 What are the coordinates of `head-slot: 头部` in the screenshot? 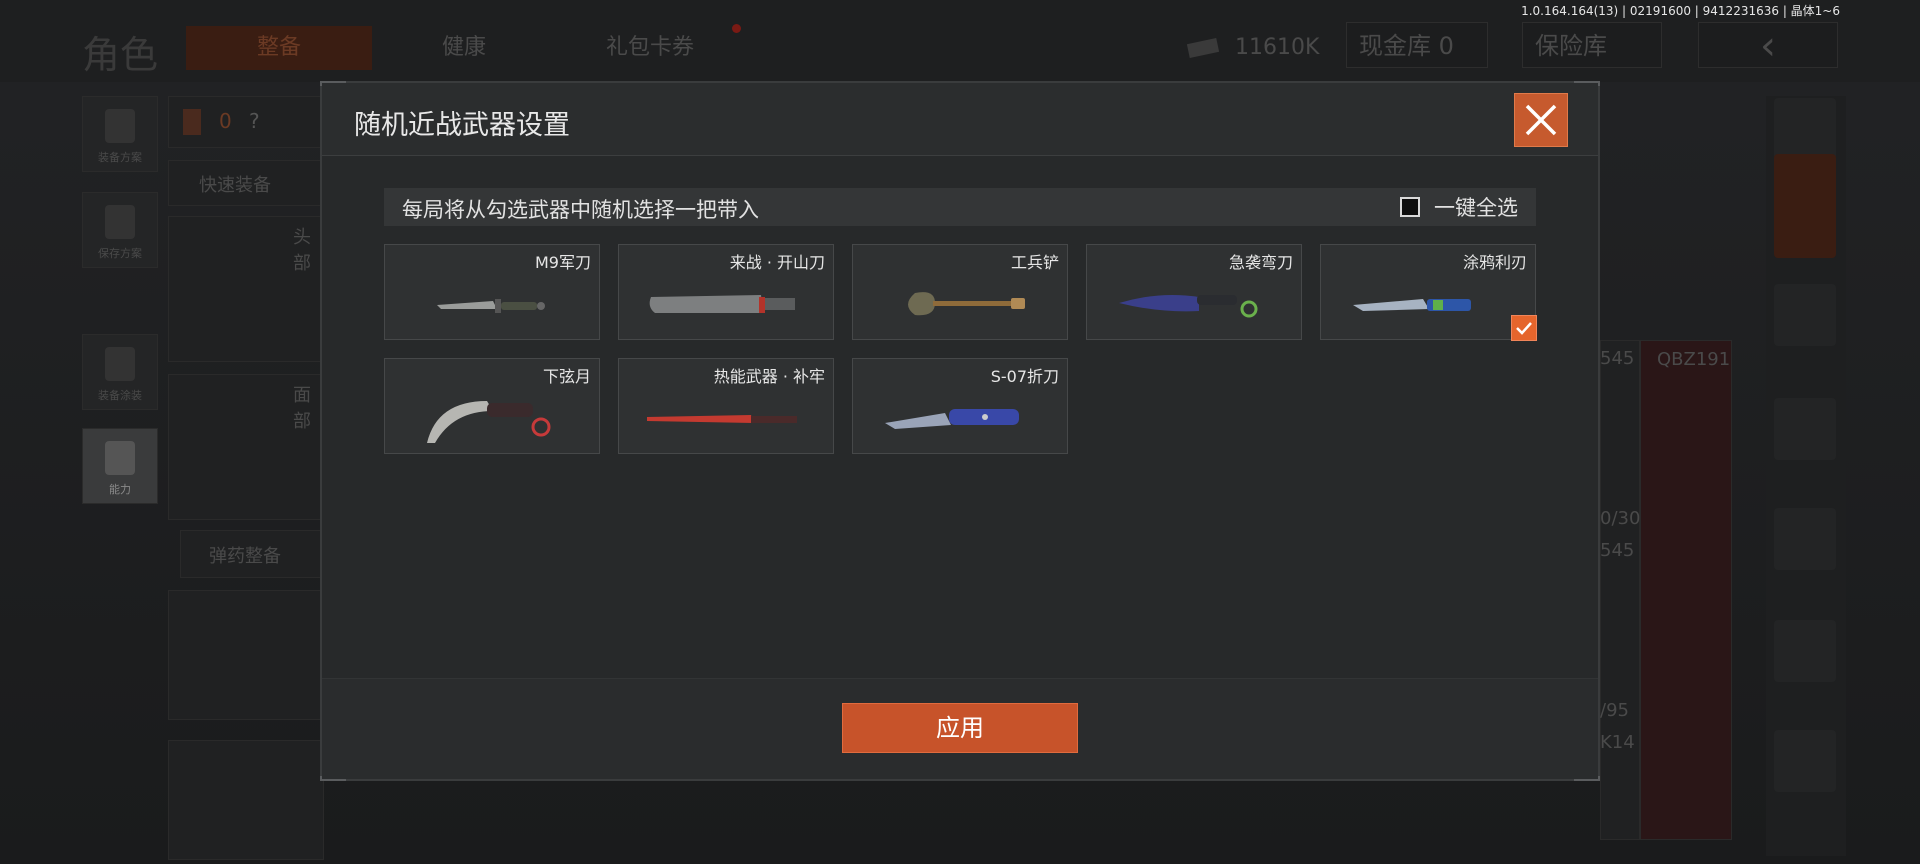 It's located at (246, 289).